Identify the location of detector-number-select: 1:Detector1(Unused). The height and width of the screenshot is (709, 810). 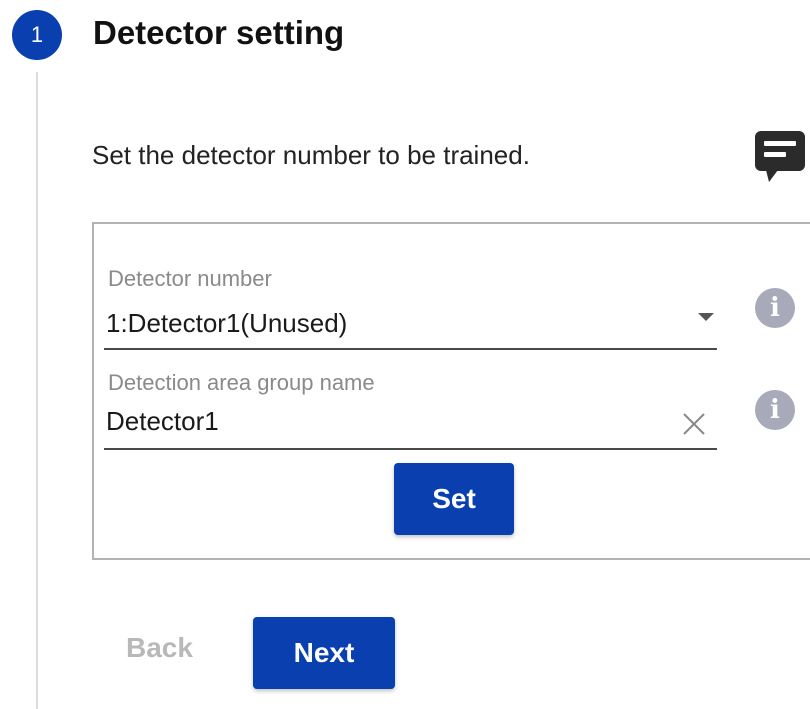
(226, 323).